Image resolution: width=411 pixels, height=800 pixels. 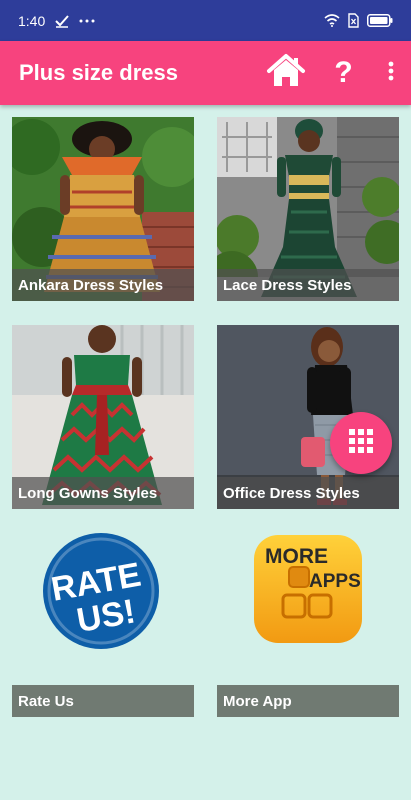 What do you see at coordinates (103, 701) in the screenshot?
I see `tile-caption: Rate Us` at bounding box center [103, 701].